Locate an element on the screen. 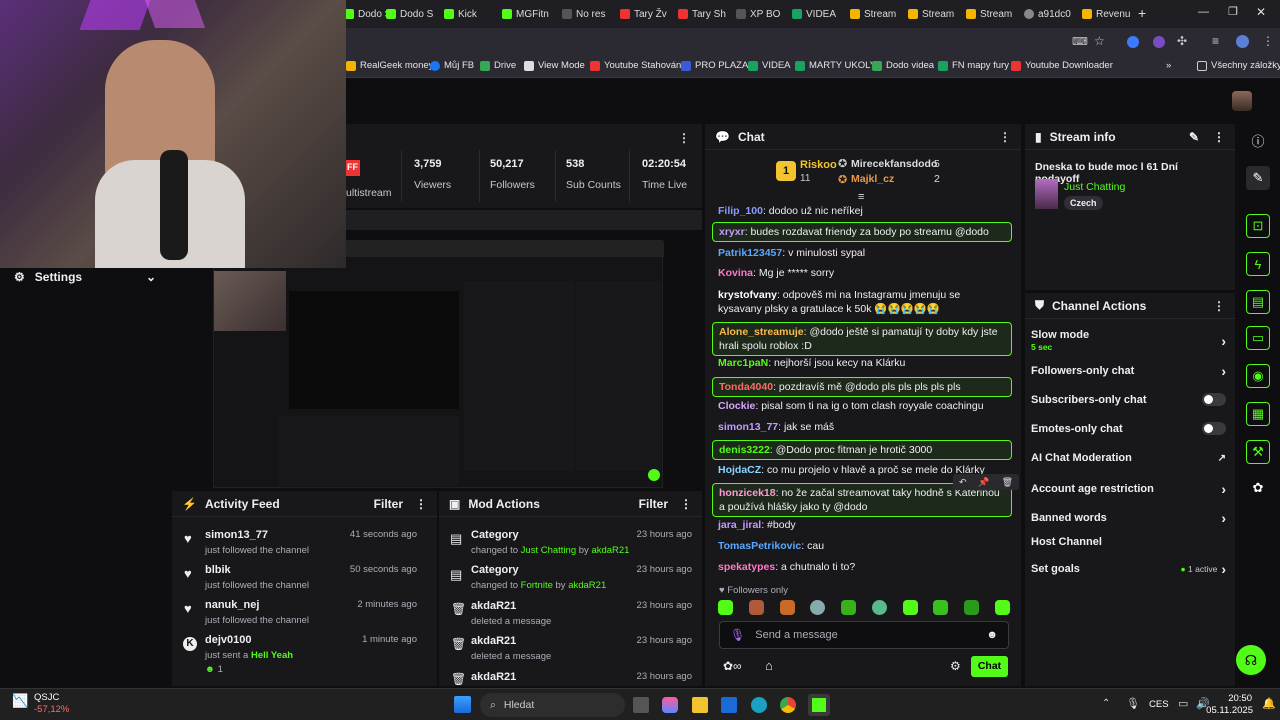  bookmark-item: RealGeek money is located at coordinates (389, 65).